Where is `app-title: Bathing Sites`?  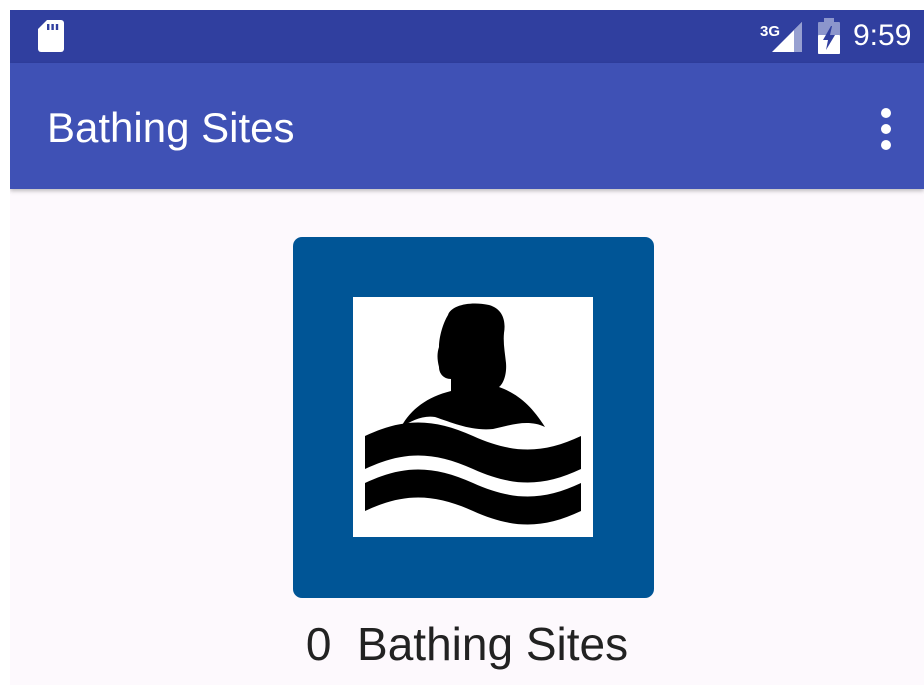
app-title: Bathing Sites is located at coordinates (171, 127).